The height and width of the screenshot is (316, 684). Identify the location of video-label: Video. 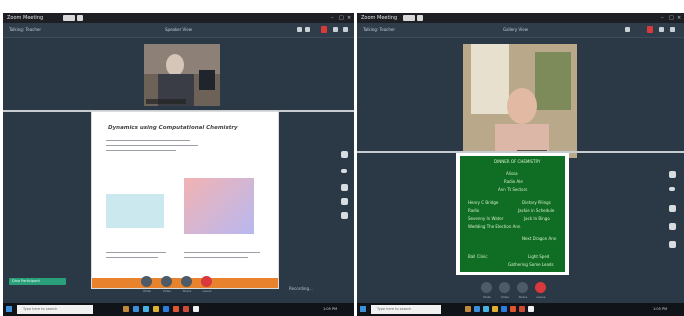
(505, 297).